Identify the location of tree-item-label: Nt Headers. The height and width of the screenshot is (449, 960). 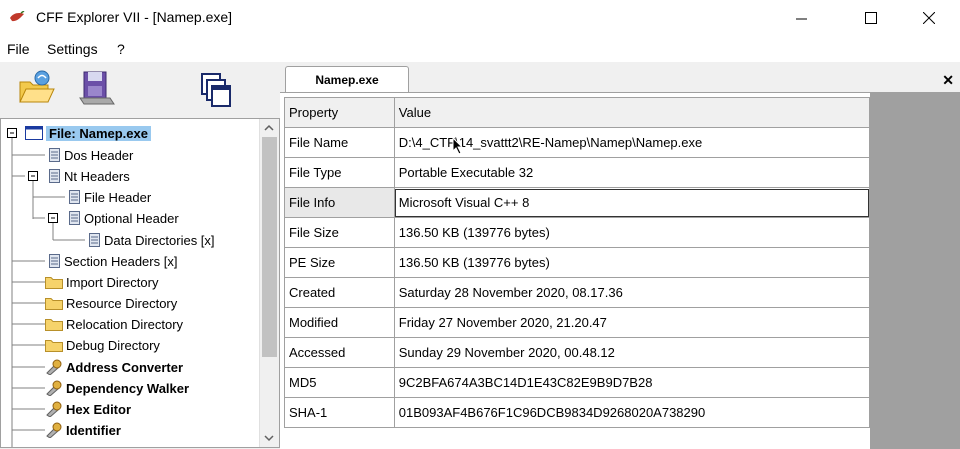
(97, 176).